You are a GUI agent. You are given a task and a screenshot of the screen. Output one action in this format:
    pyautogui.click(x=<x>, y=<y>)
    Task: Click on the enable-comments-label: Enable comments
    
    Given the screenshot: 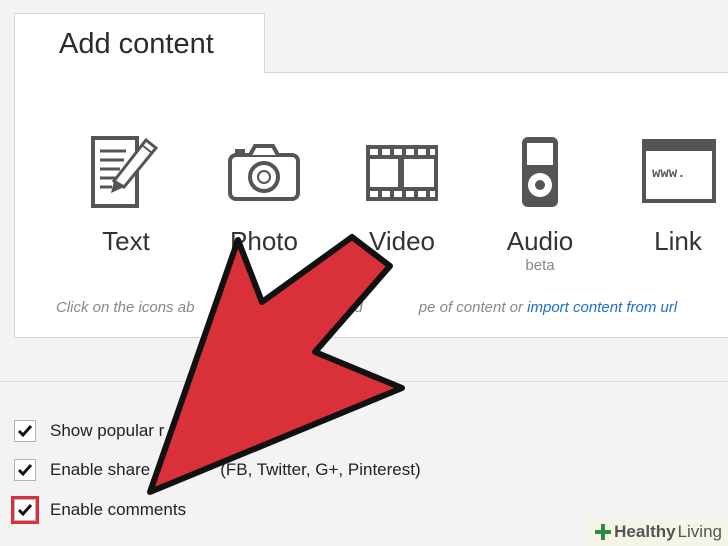 What is the action you would take?
    pyautogui.click(x=118, y=509)
    